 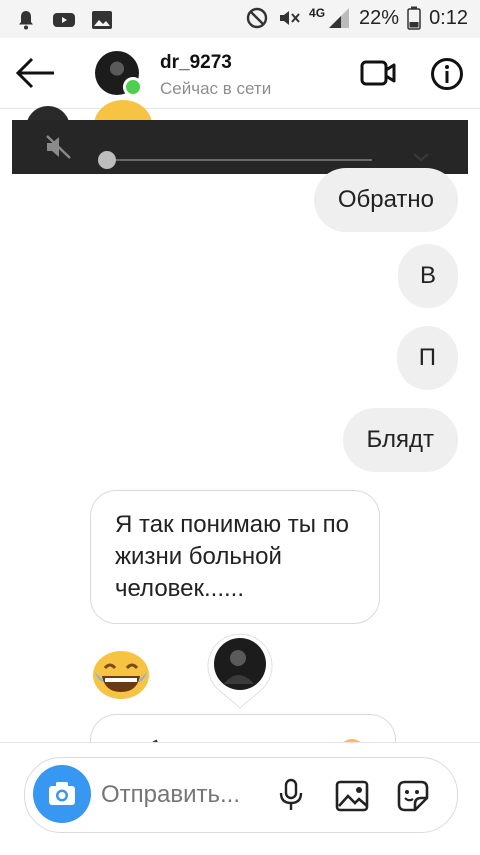 I want to click on composer-bar, so click(x=240, y=798).